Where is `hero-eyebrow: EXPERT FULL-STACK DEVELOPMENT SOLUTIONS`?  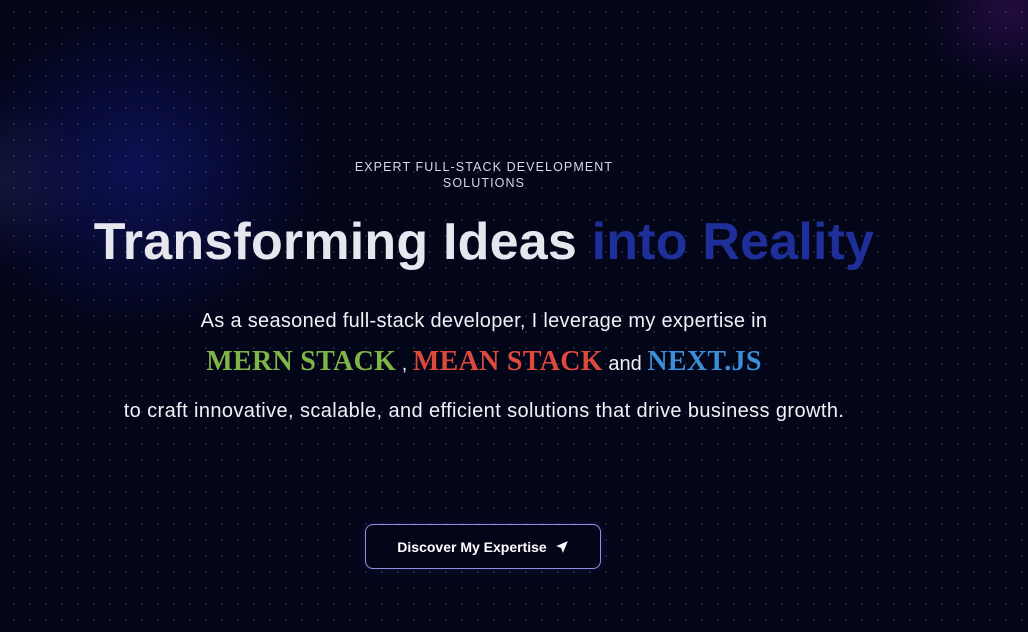
hero-eyebrow: EXPERT FULL-STACK DEVELOPMENT SOLUTIONS is located at coordinates (484, 175).